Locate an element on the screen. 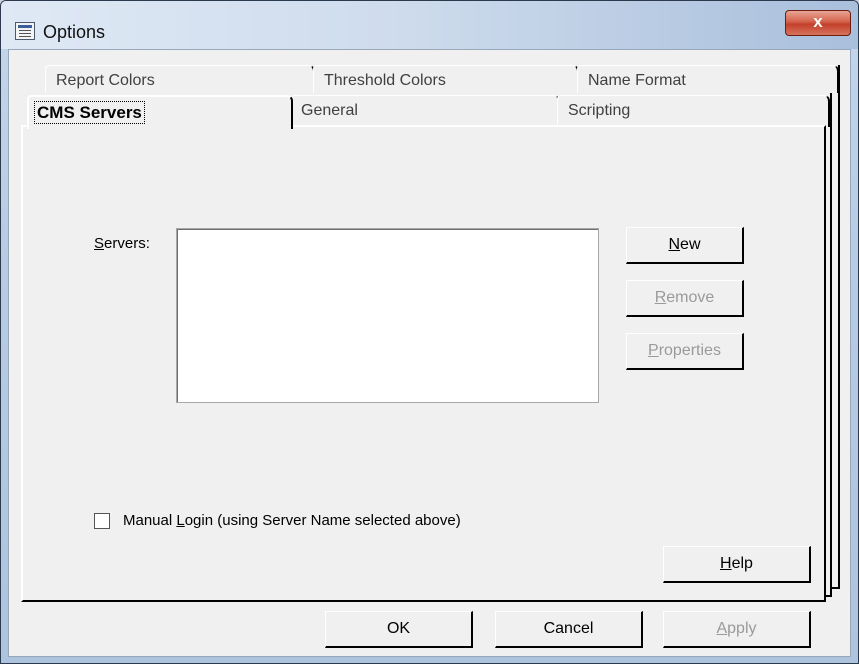 The width and height of the screenshot is (859, 664). tab-label: Scripting is located at coordinates (599, 110).